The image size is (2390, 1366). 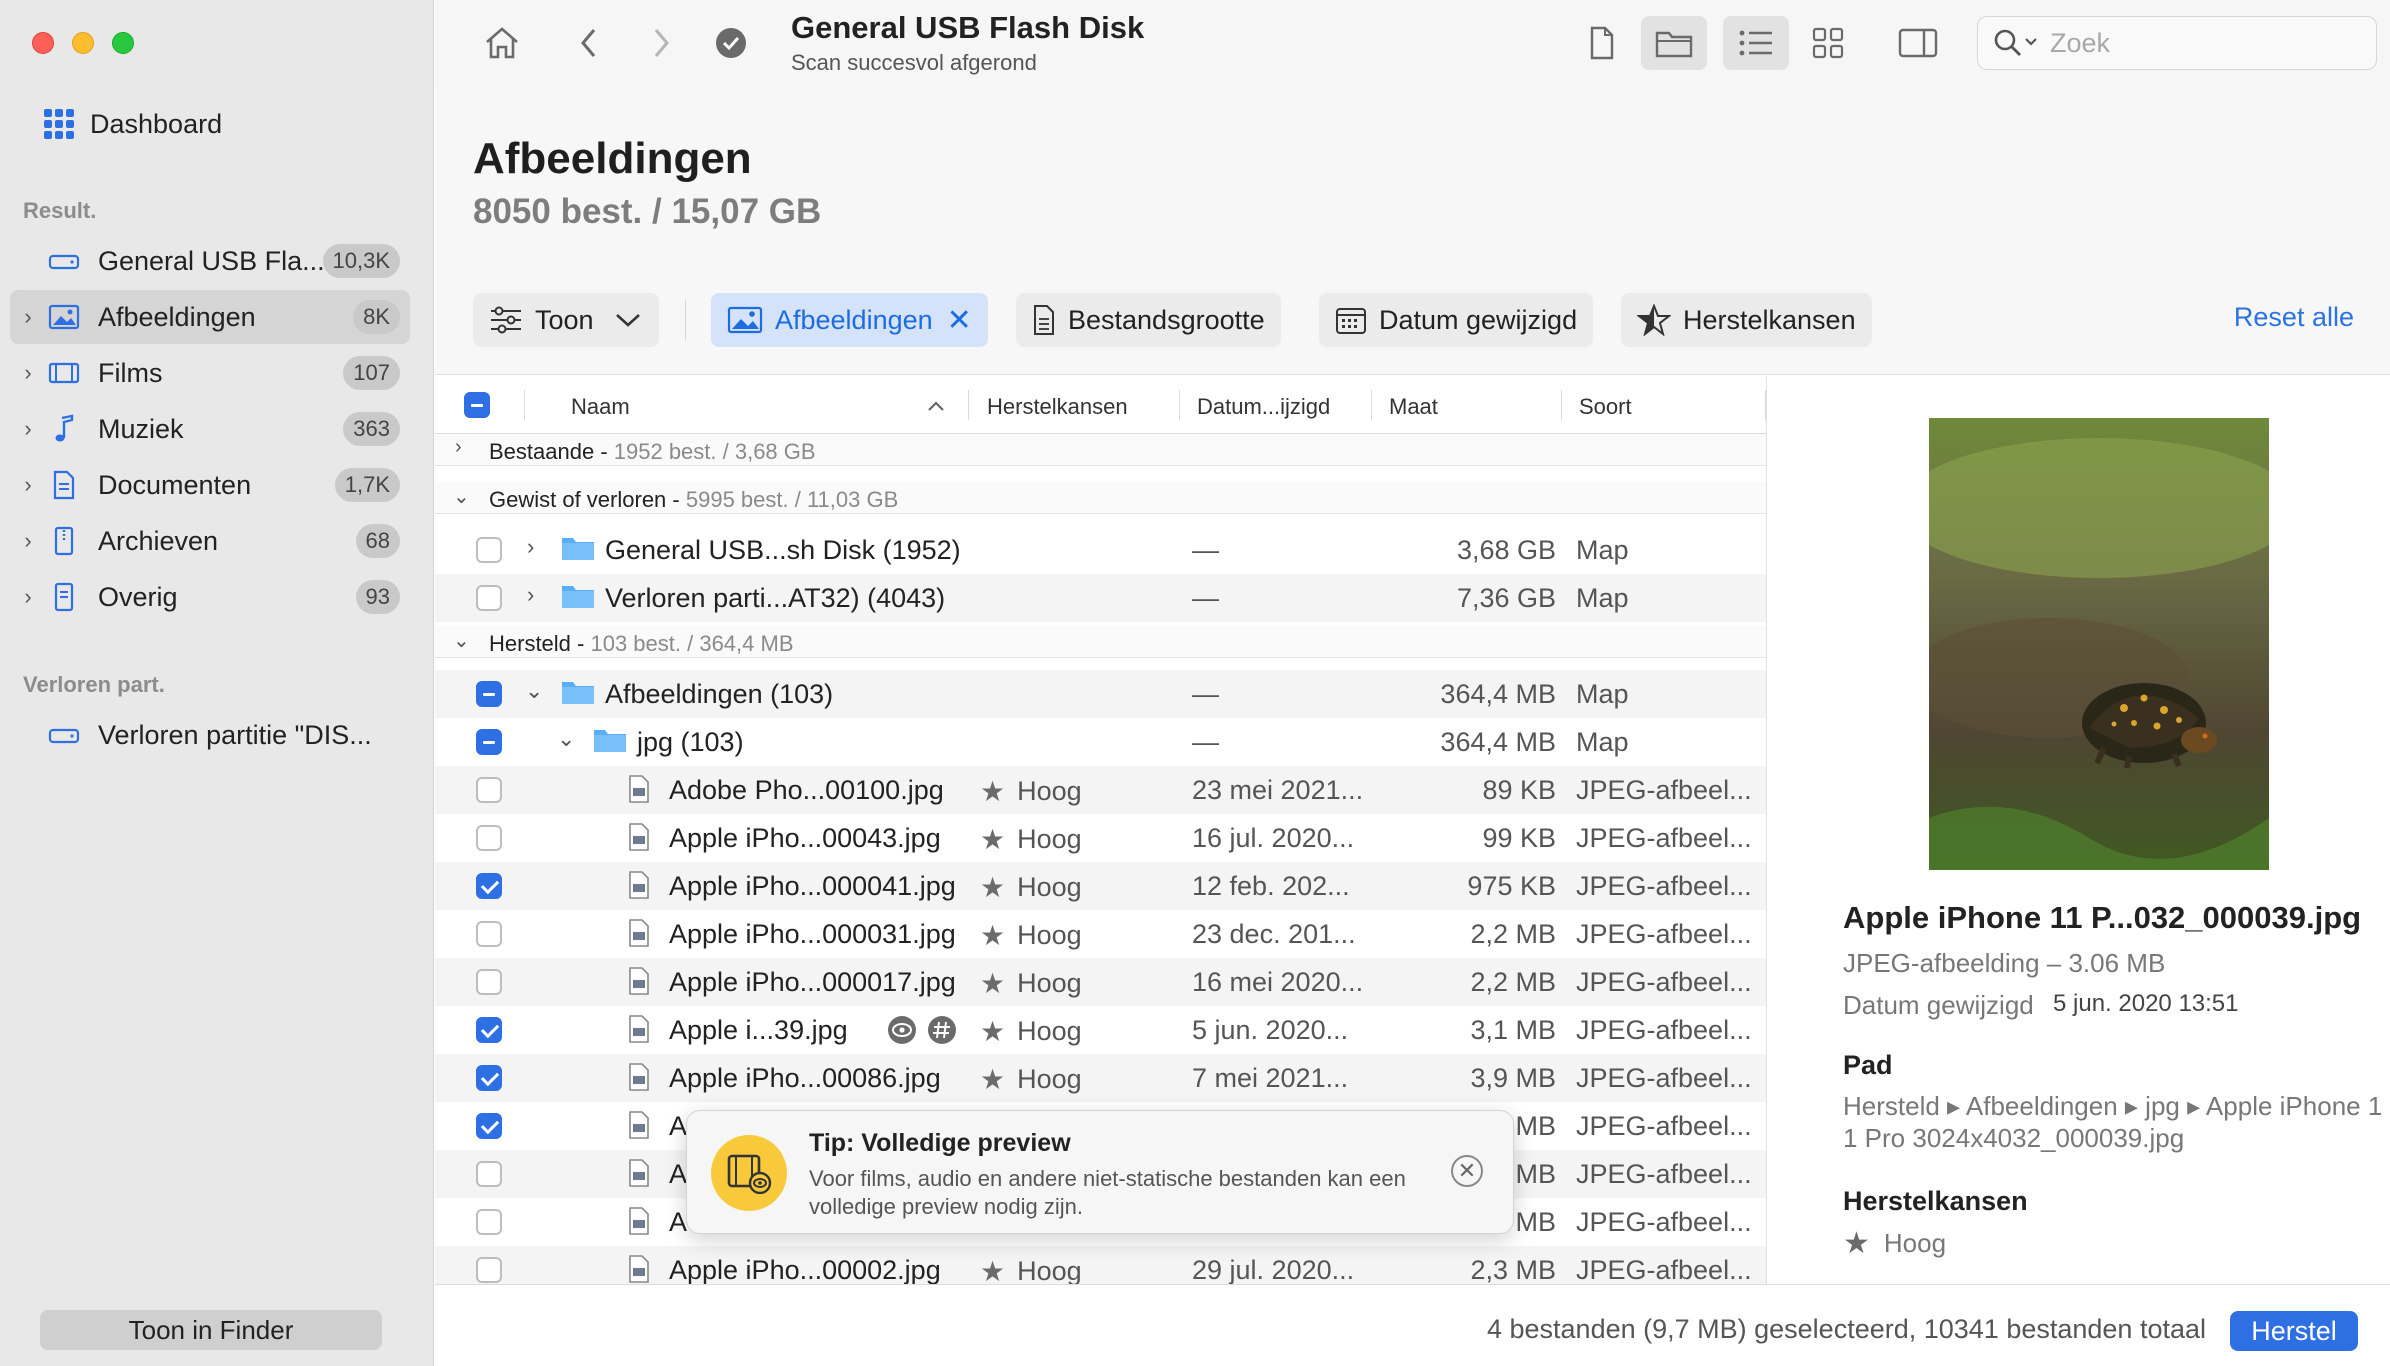 What do you see at coordinates (678, 1222) in the screenshot?
I see `row-name: A` at bounding box center [678, 1222].